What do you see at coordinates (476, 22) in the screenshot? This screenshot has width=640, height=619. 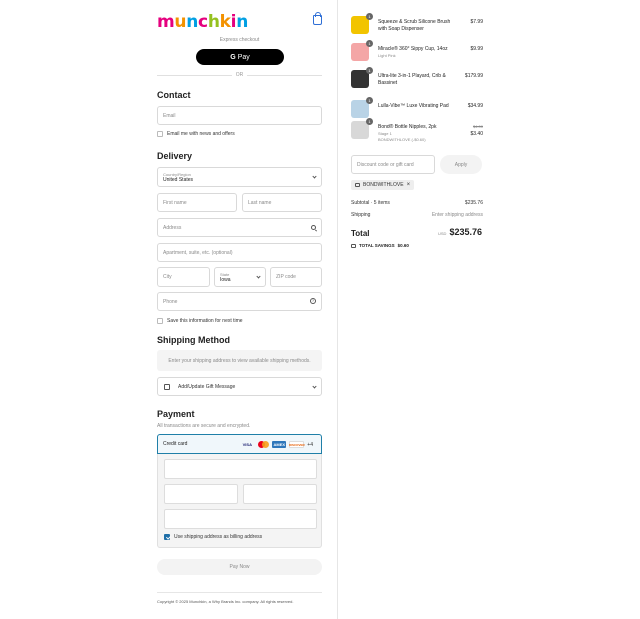 I see `item-price: $7.99` at bounding box center [476, 22].